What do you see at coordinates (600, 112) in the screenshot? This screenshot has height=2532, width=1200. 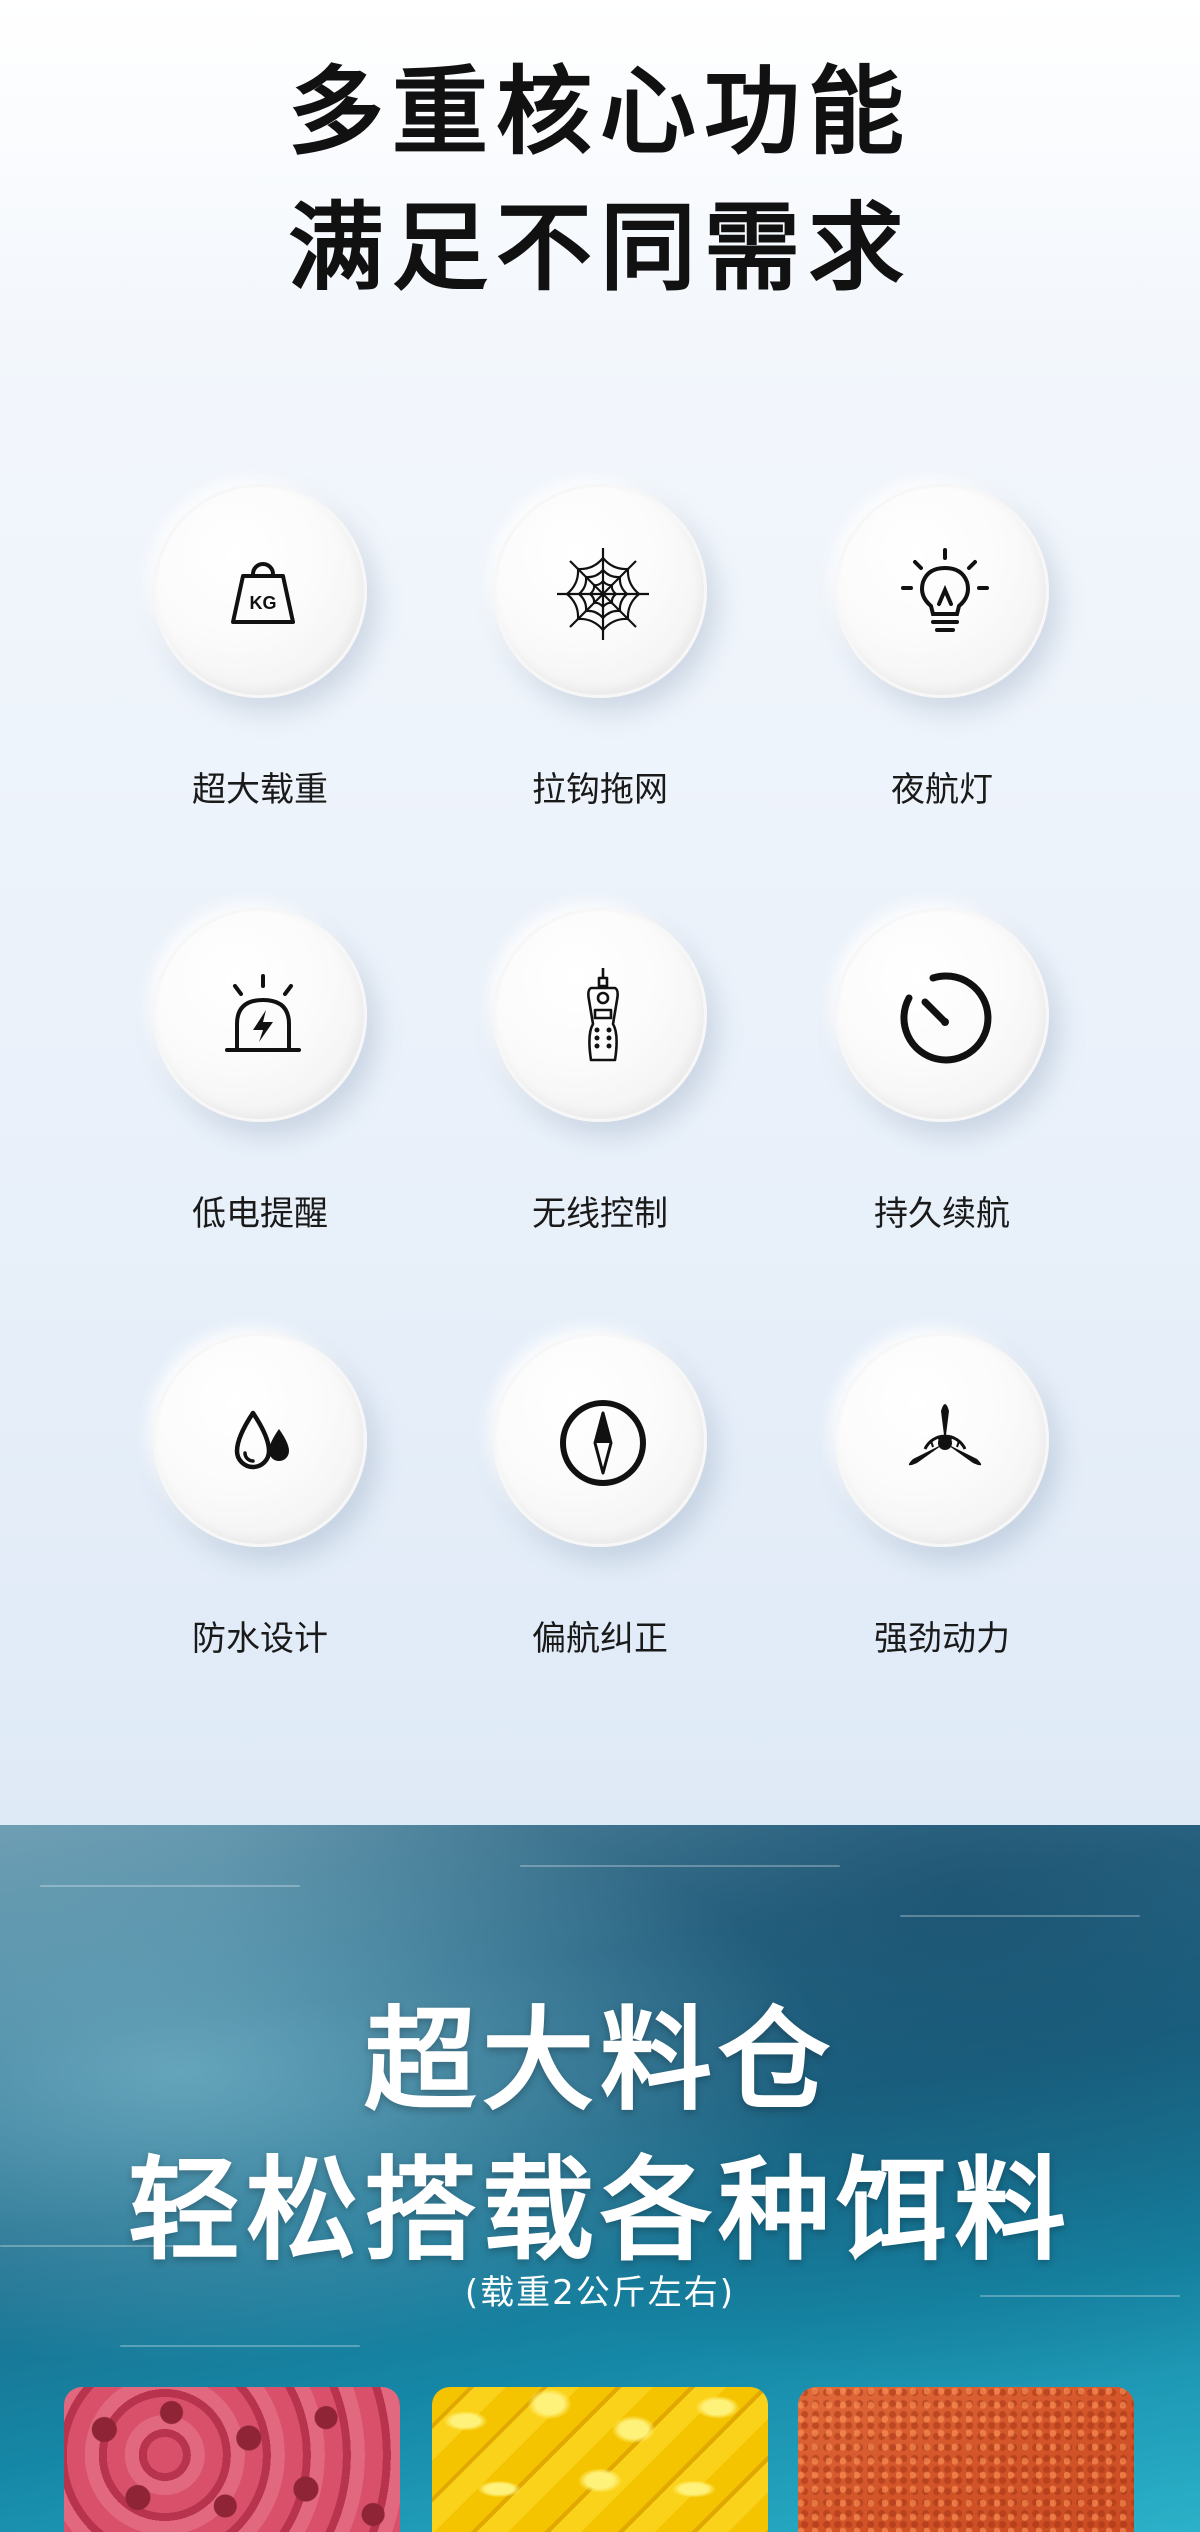 I see `headline-line-1: 多重核心功能` at bounding box center [600, 112].